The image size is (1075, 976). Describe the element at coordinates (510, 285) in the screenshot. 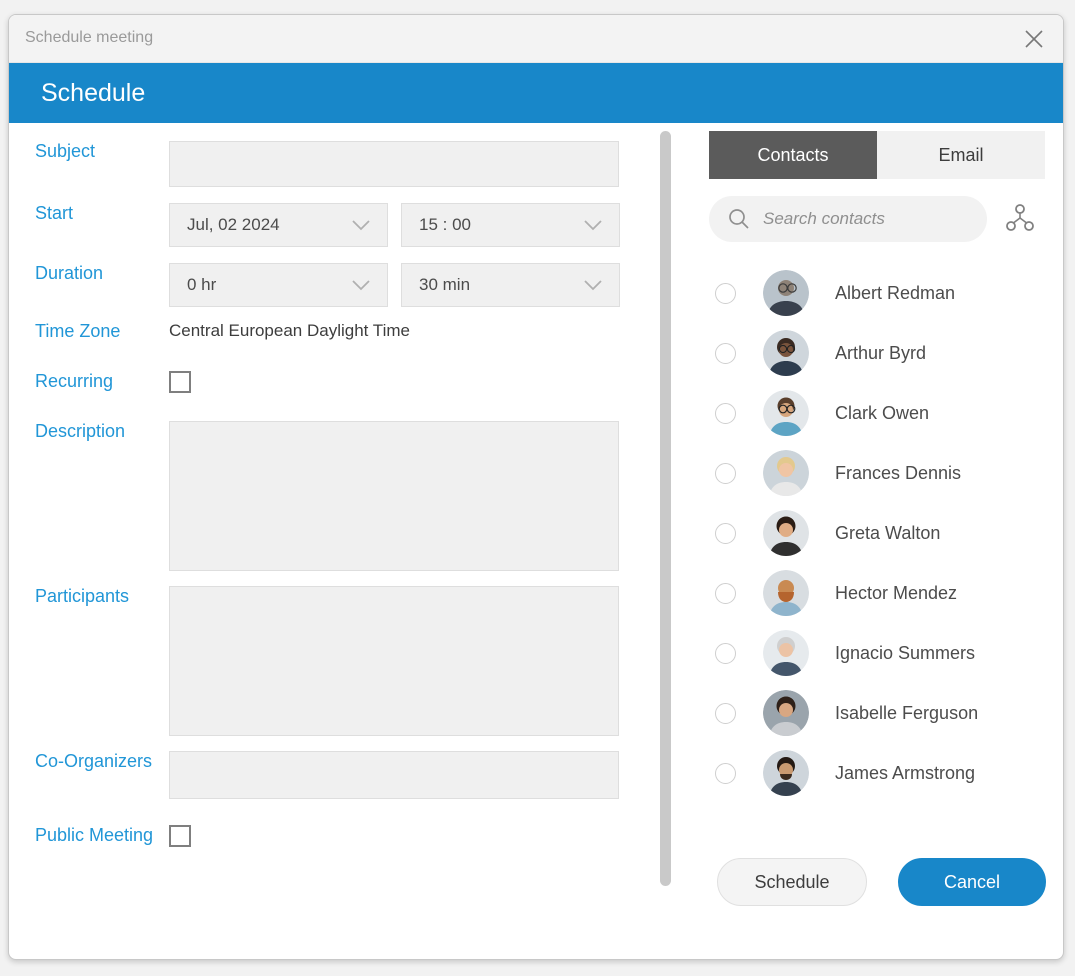

I see `duration-minutes-dropdown: 30 min` at that location.